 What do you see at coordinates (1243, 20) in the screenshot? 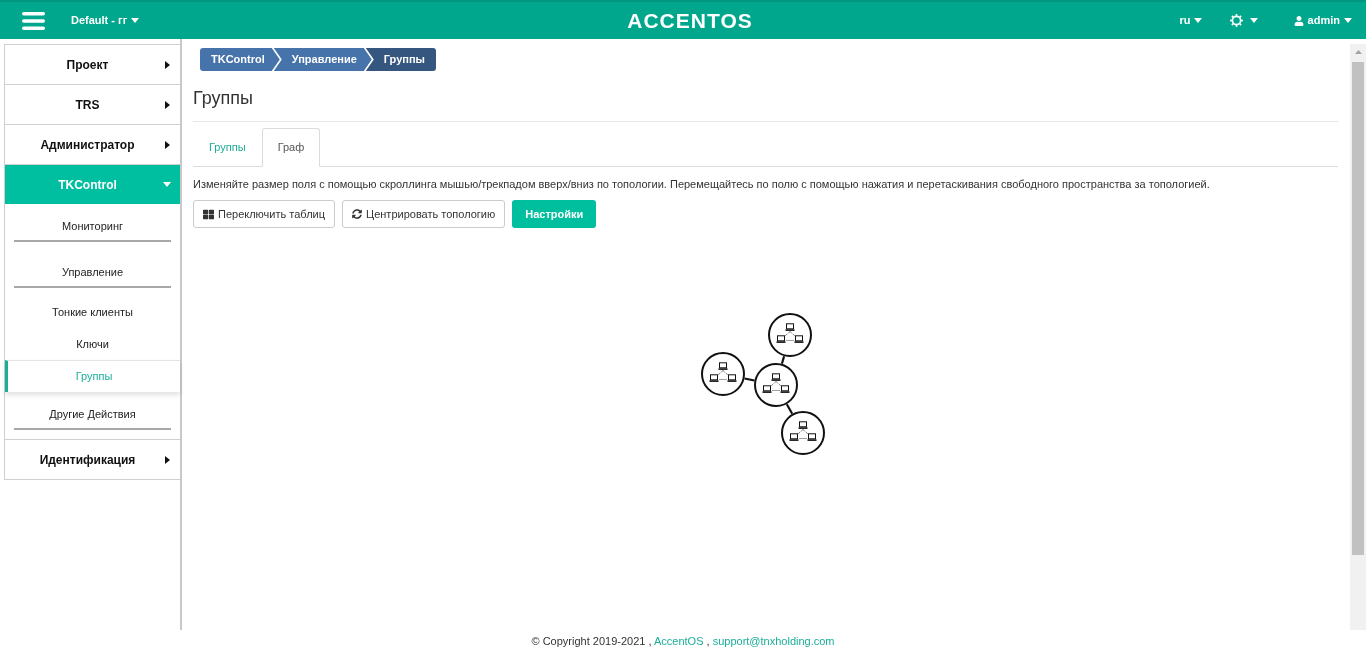
I see `settings-dropdown` at bounding box center [1243, 20].